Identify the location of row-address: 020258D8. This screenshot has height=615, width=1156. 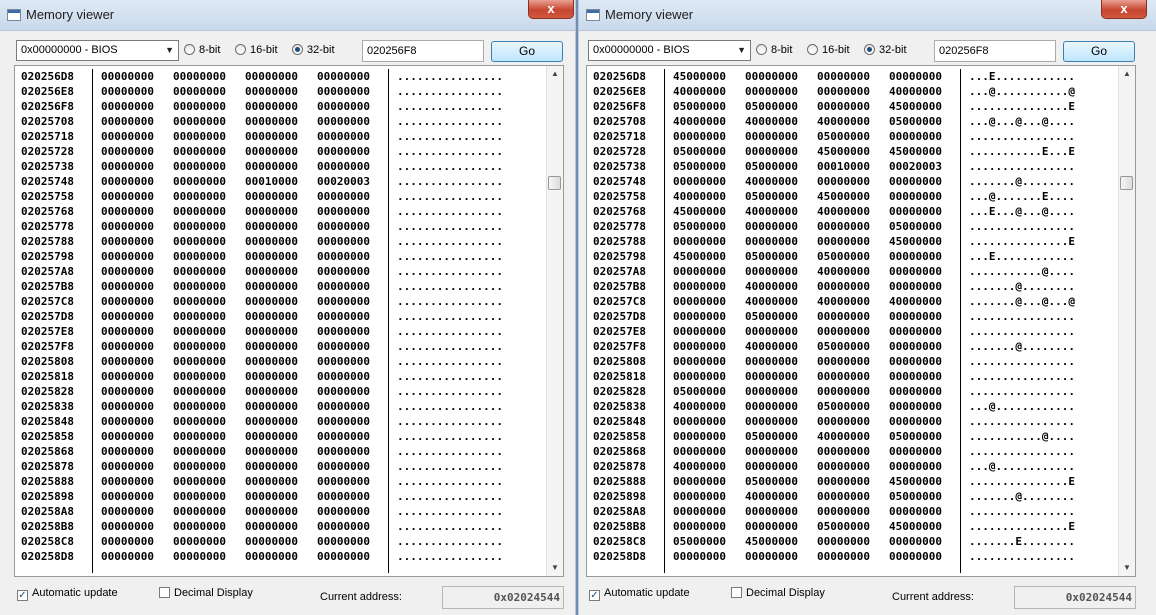
(47, 556).